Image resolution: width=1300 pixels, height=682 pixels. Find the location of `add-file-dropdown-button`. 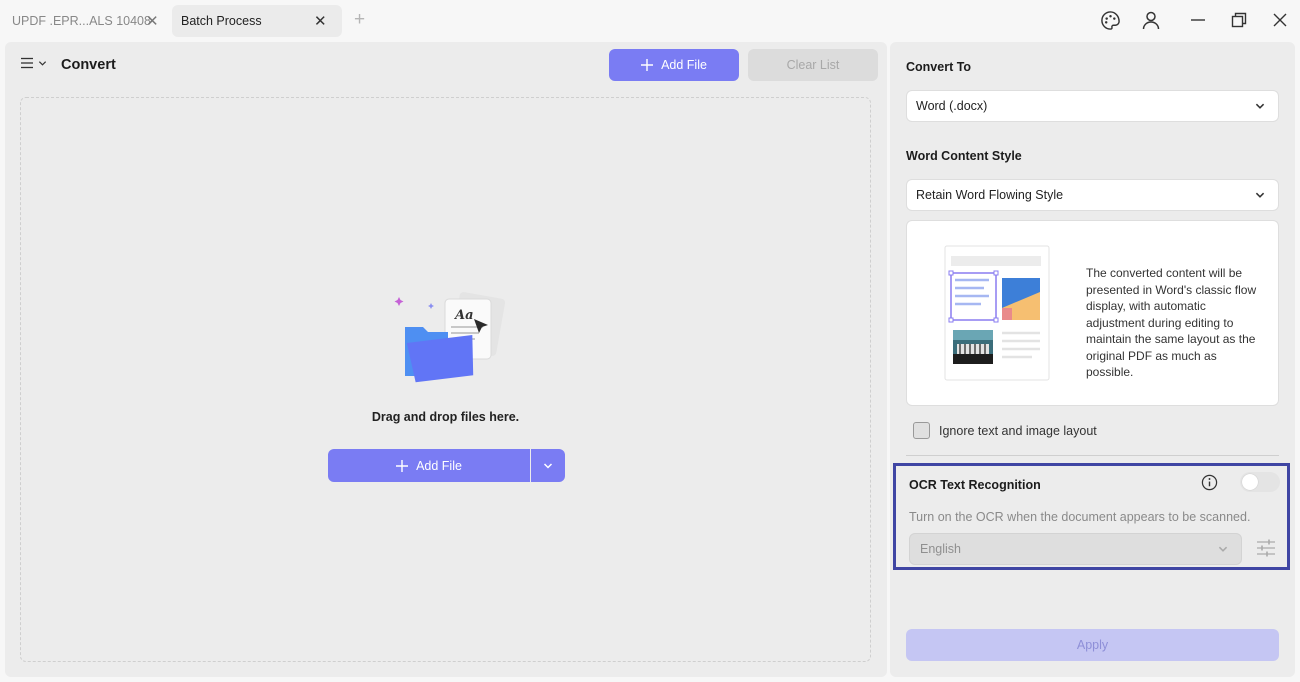

add-file-dropdown-button is located at coordinates (548, 465).